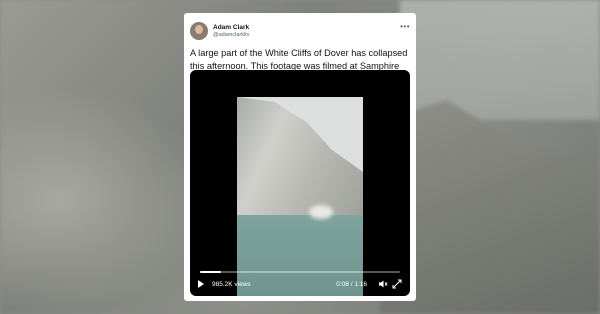 The height and width of the screenshot is (314, 600). Describe the element at coordinates (231, 284) in the screenshot. I see `view-count: 985.2K views` at that location.